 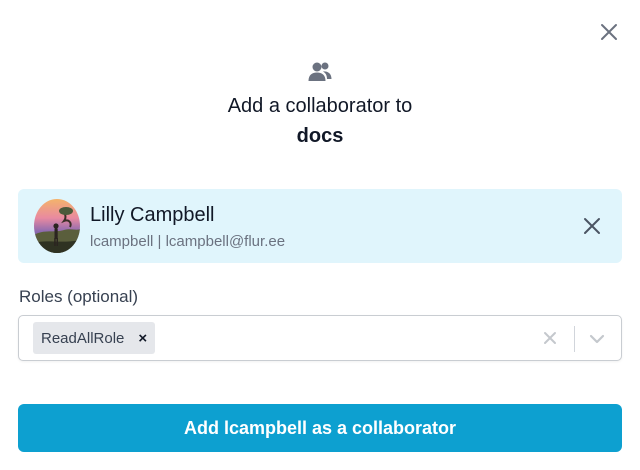 I want to click on roles-multiselect: ReadAllRole ×, so click(x=320, y=338).